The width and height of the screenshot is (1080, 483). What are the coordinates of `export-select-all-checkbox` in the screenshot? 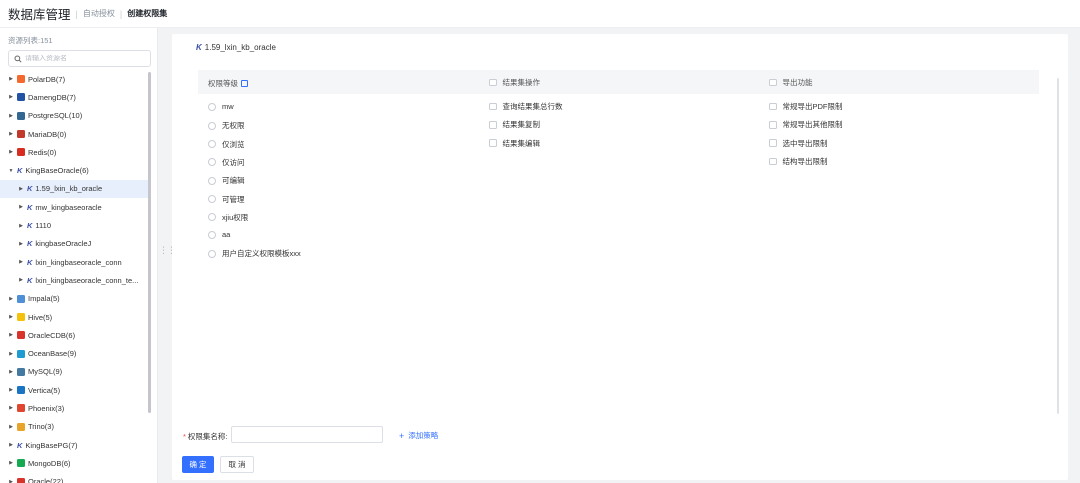 It's located at (773, 82).